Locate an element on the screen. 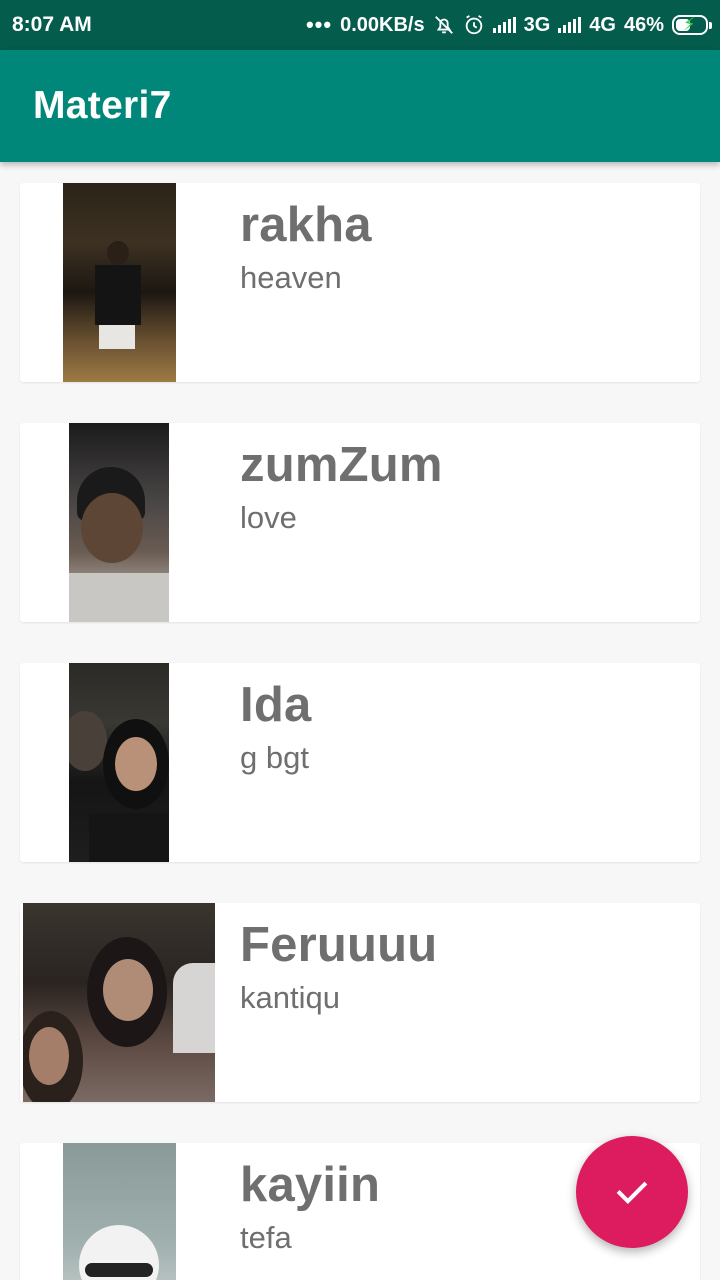  battery-percent: 46% is located at coordinates (643, 24).